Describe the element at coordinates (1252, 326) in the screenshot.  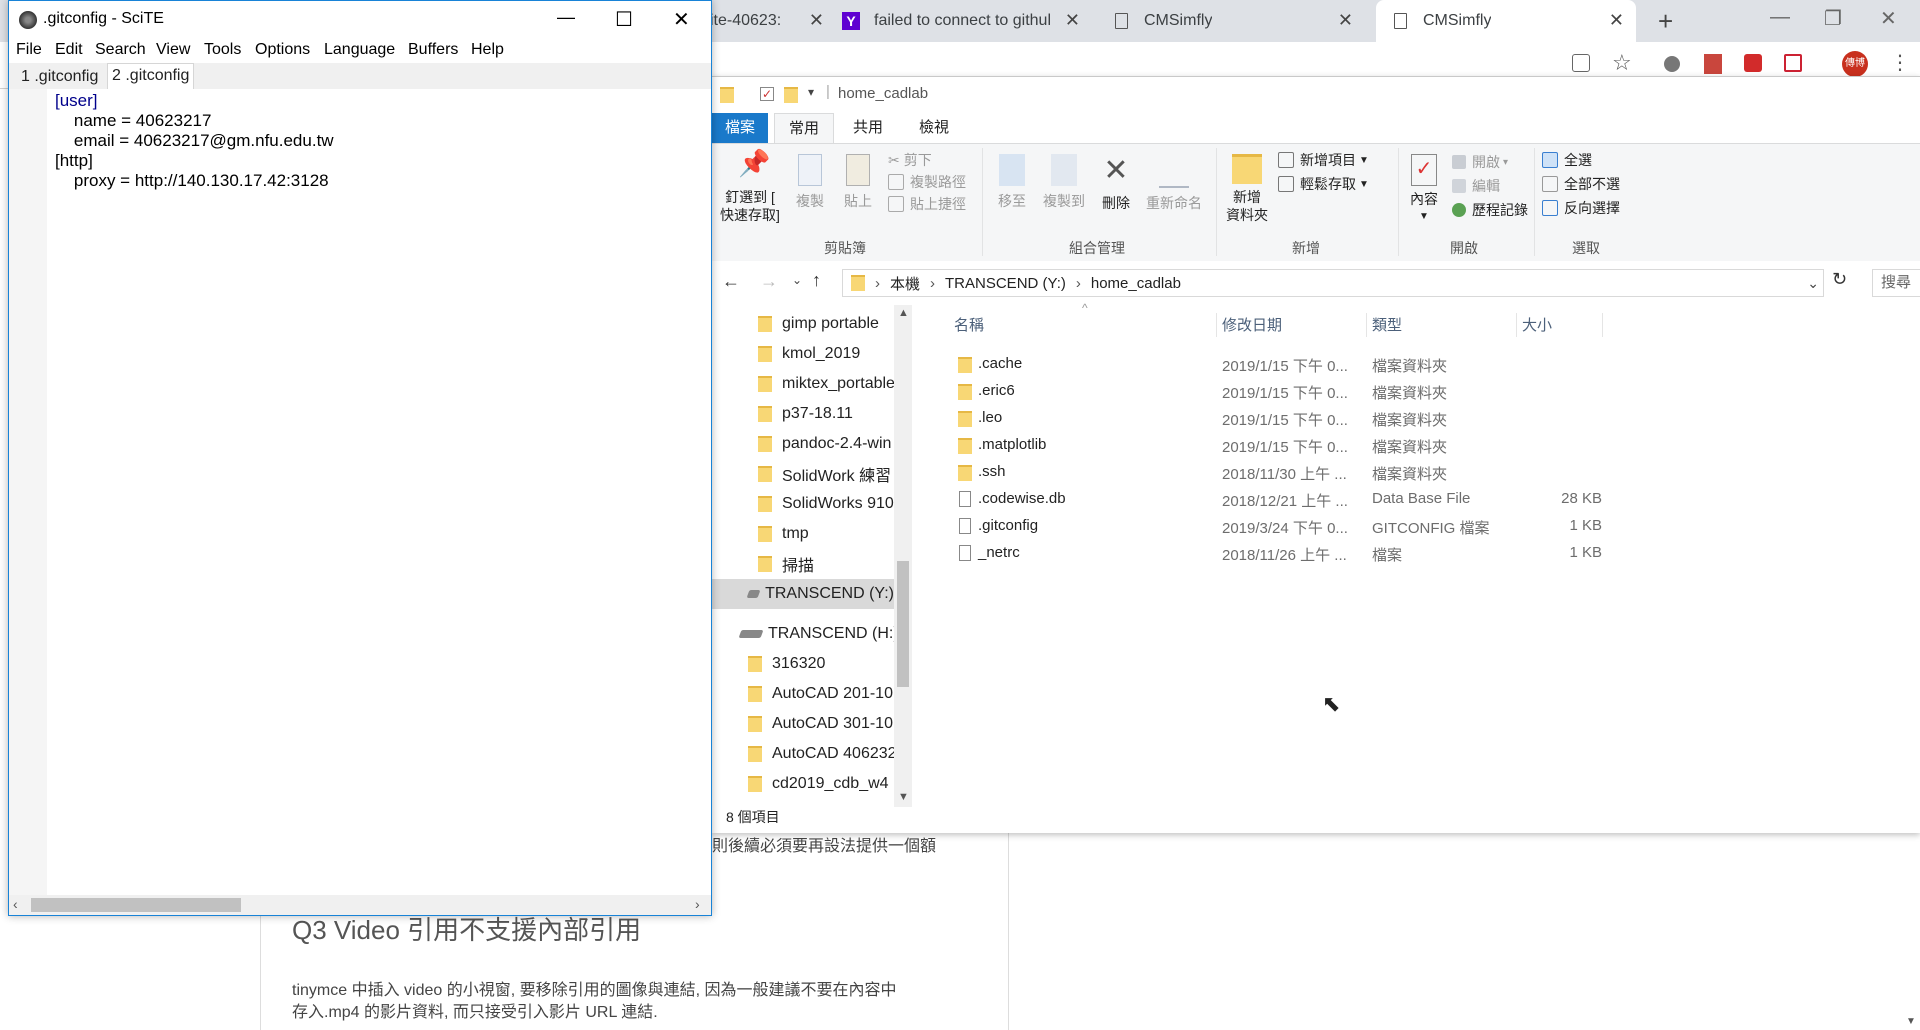
I see `column-header-date: 修改日期` at that location.